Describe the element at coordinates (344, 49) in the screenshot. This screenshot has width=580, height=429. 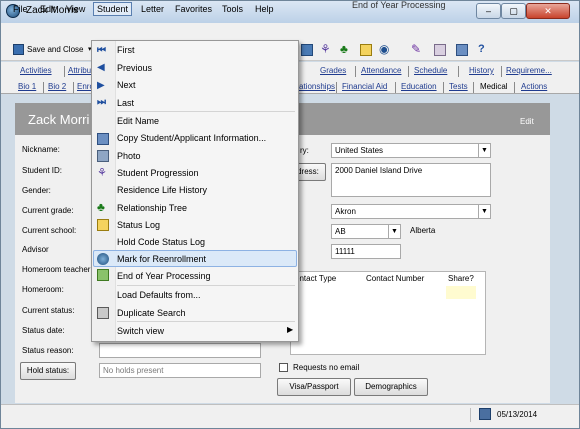
I see `relationship-tree-icon: ♣` at that location.